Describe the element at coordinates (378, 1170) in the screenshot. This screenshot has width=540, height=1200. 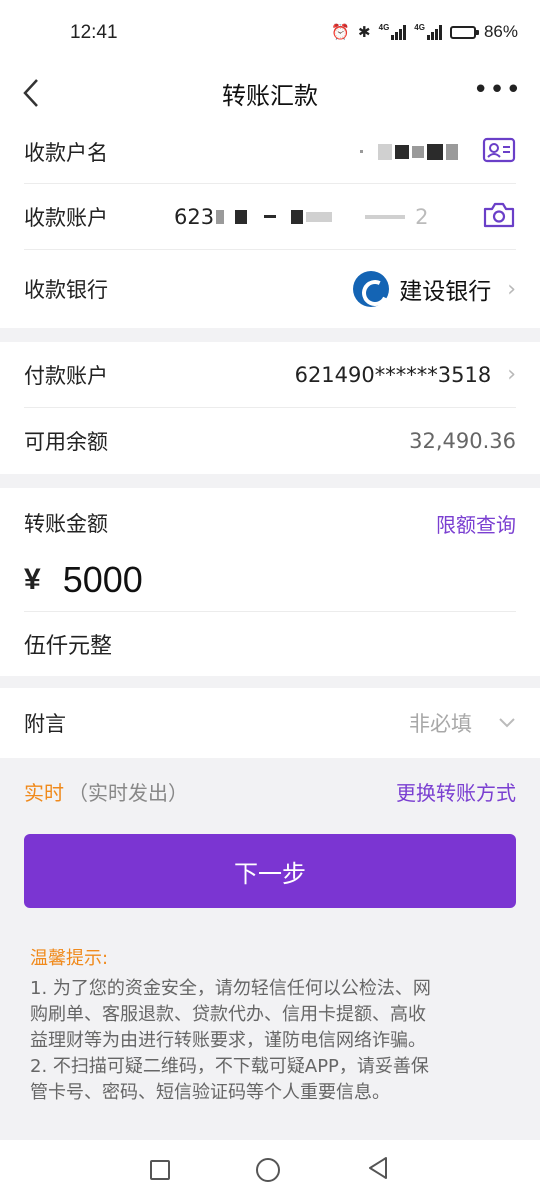
I see `back-triangle-icon` at that location.